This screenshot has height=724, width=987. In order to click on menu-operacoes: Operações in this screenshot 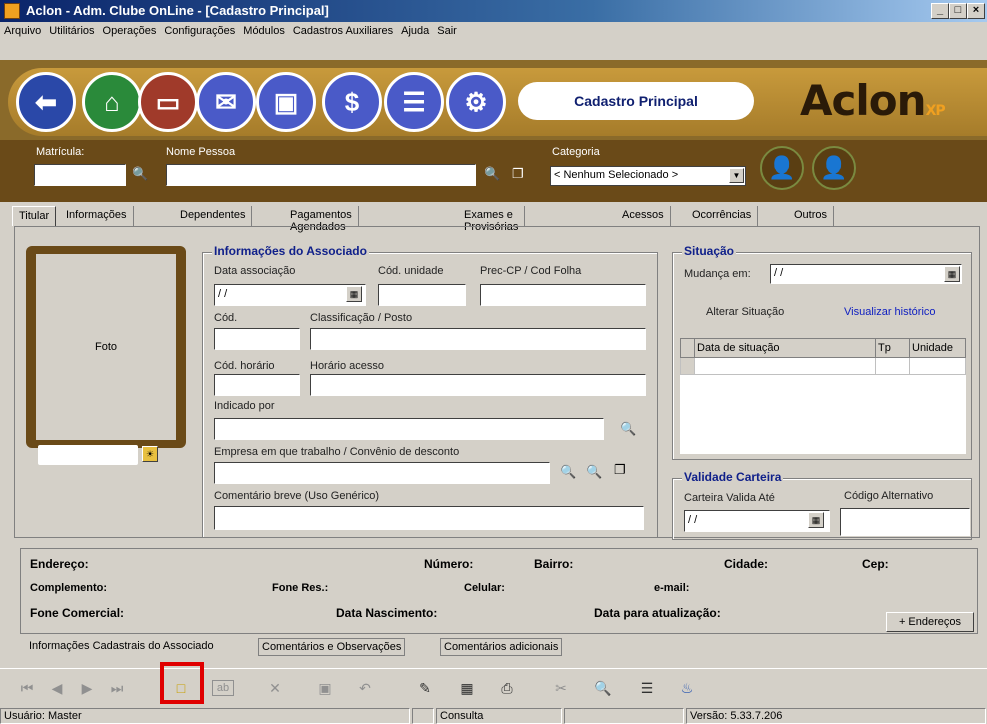, I will do `click(130, 29)`.